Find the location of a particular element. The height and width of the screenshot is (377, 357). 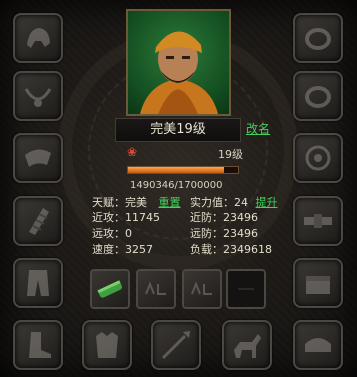

stat-talent-value: 完美 is located at coordinates (136, 202).